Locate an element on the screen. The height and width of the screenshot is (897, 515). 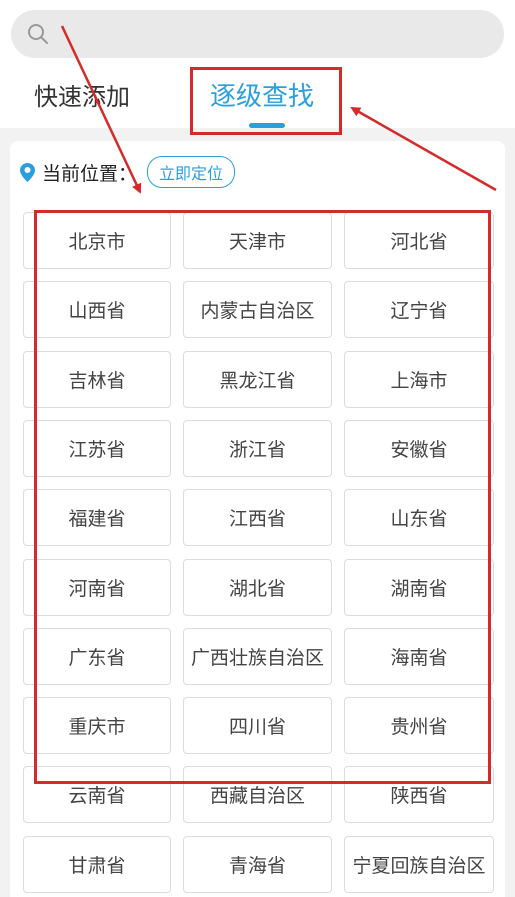
province-item: 宁夏回族自治区 is located at coordinates (419, 864).